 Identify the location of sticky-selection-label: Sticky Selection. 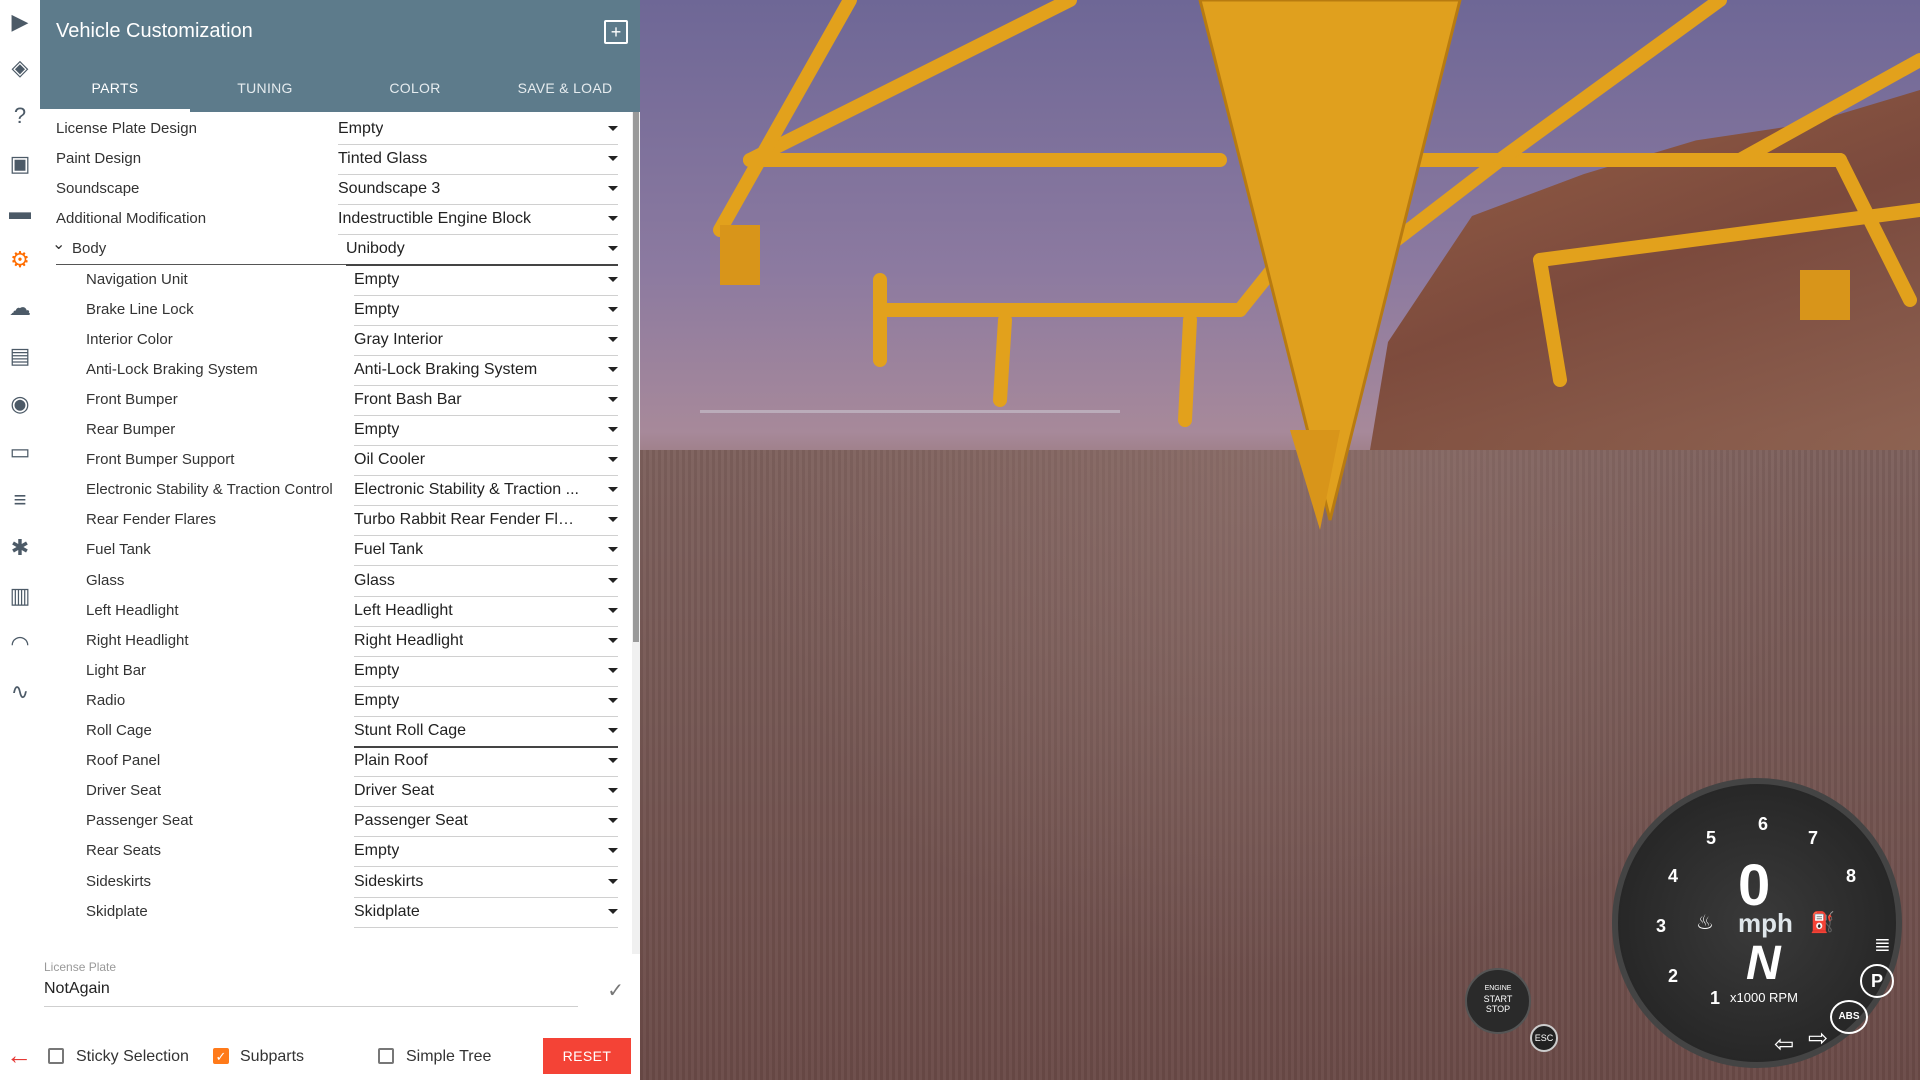
(132, 1056).